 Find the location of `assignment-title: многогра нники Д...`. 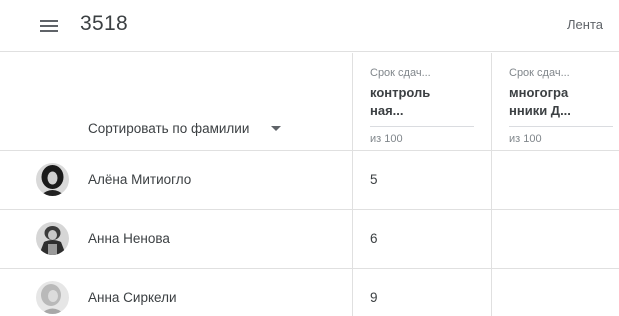

assignment-title: многогра нники Д... is located at coordinates (540, 101).